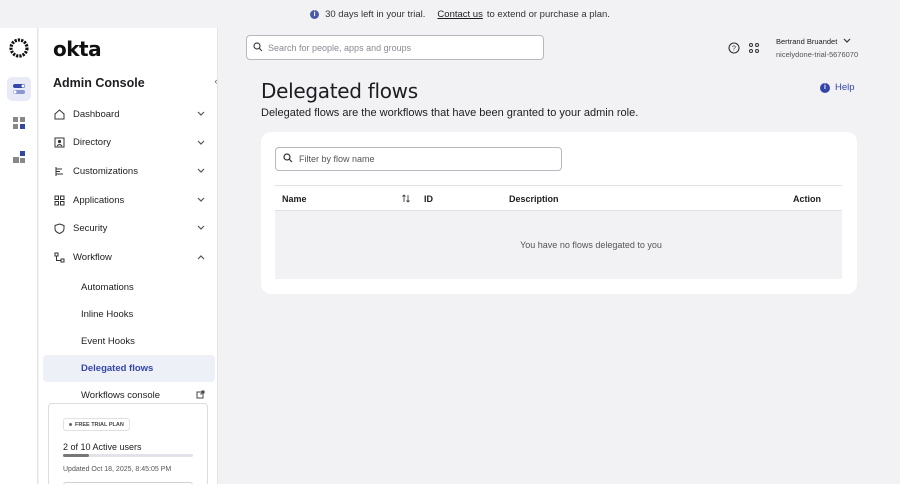  I want to click on sidebar-item-label: Dashboard, so click(96, 114).